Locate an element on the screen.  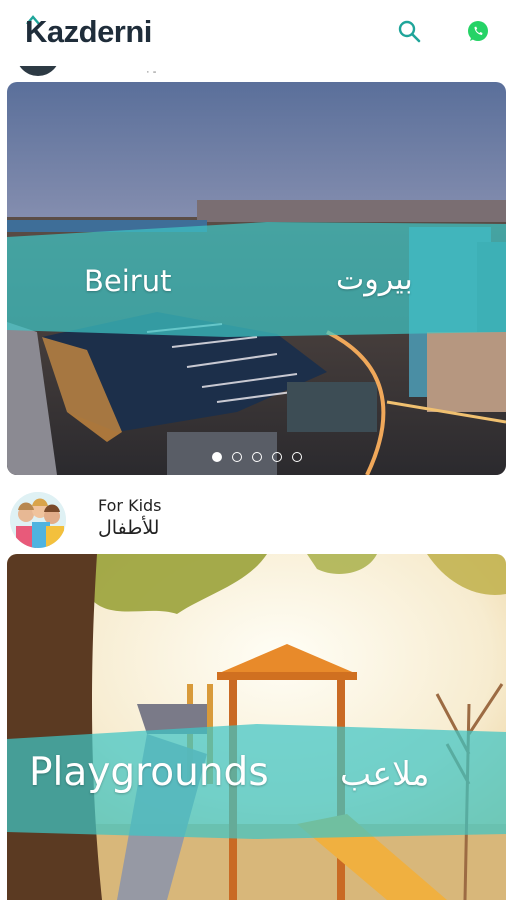
city-title-ar: بيروت is located at coordinates (374, 279).